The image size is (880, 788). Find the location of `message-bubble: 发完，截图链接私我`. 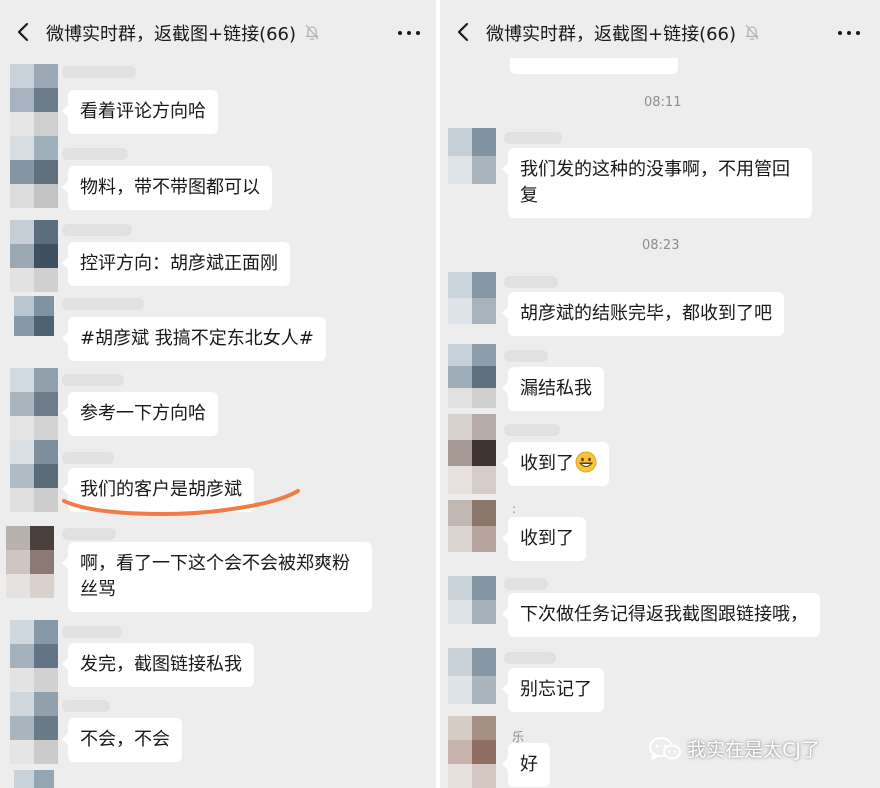

message-bubble: 发完，截图链接私我 is located at coordinates (158, 665).